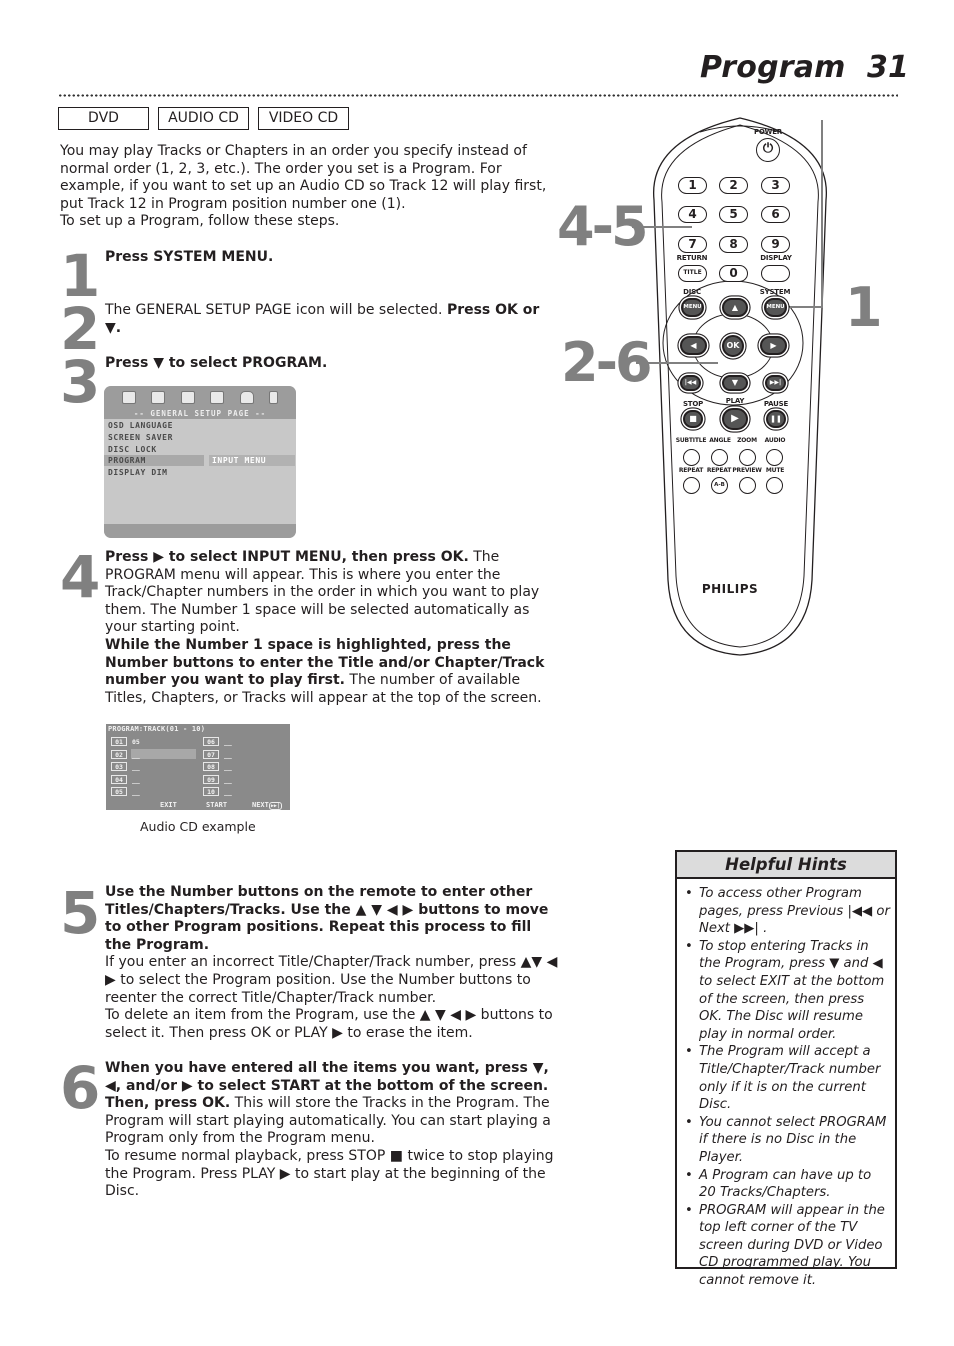 The width and height of the screenshot is (954, 1346). What do you see at coordinates (733, 244) in the screenshot?
I see `digit-button-8: 8` at bounding box center [733, 244].